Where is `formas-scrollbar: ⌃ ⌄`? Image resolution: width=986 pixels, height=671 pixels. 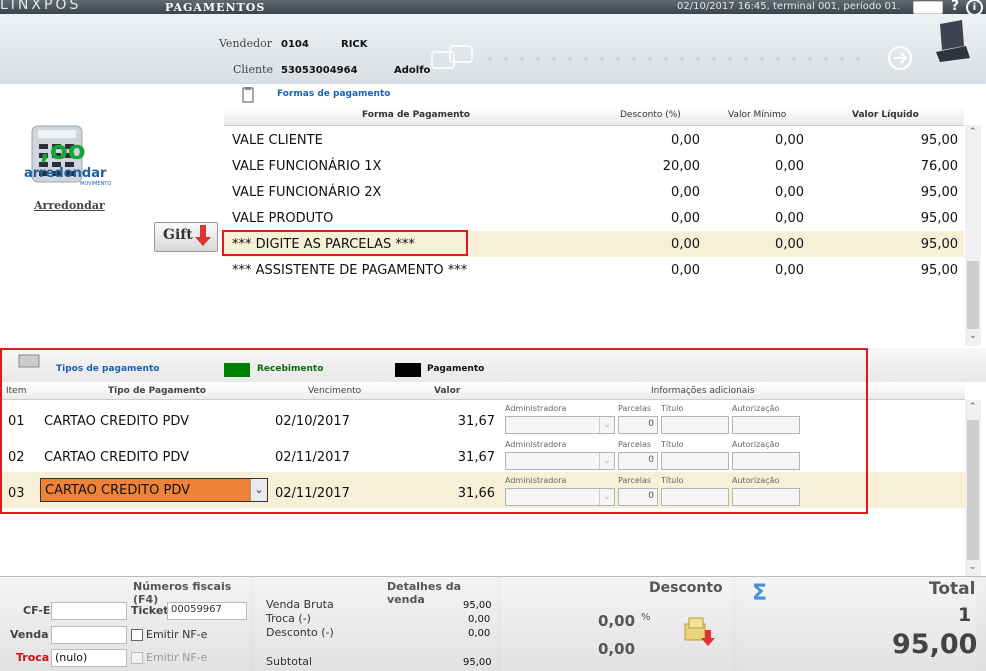
formas-scrollbar: ⌃ ⌄ is located at coordinates (973, 235).